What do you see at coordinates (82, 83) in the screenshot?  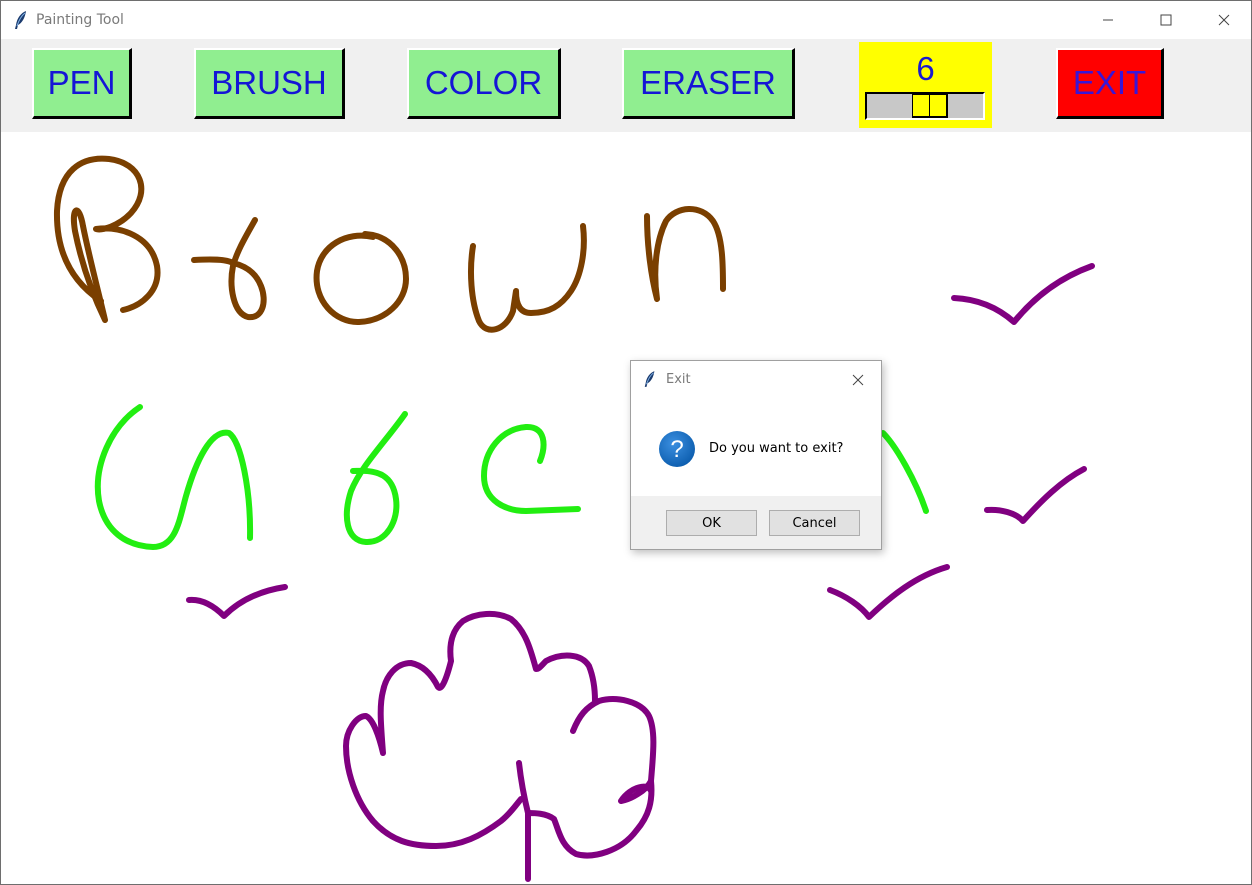 I see `pen-button: PEN` at bounding box center [82, 83].